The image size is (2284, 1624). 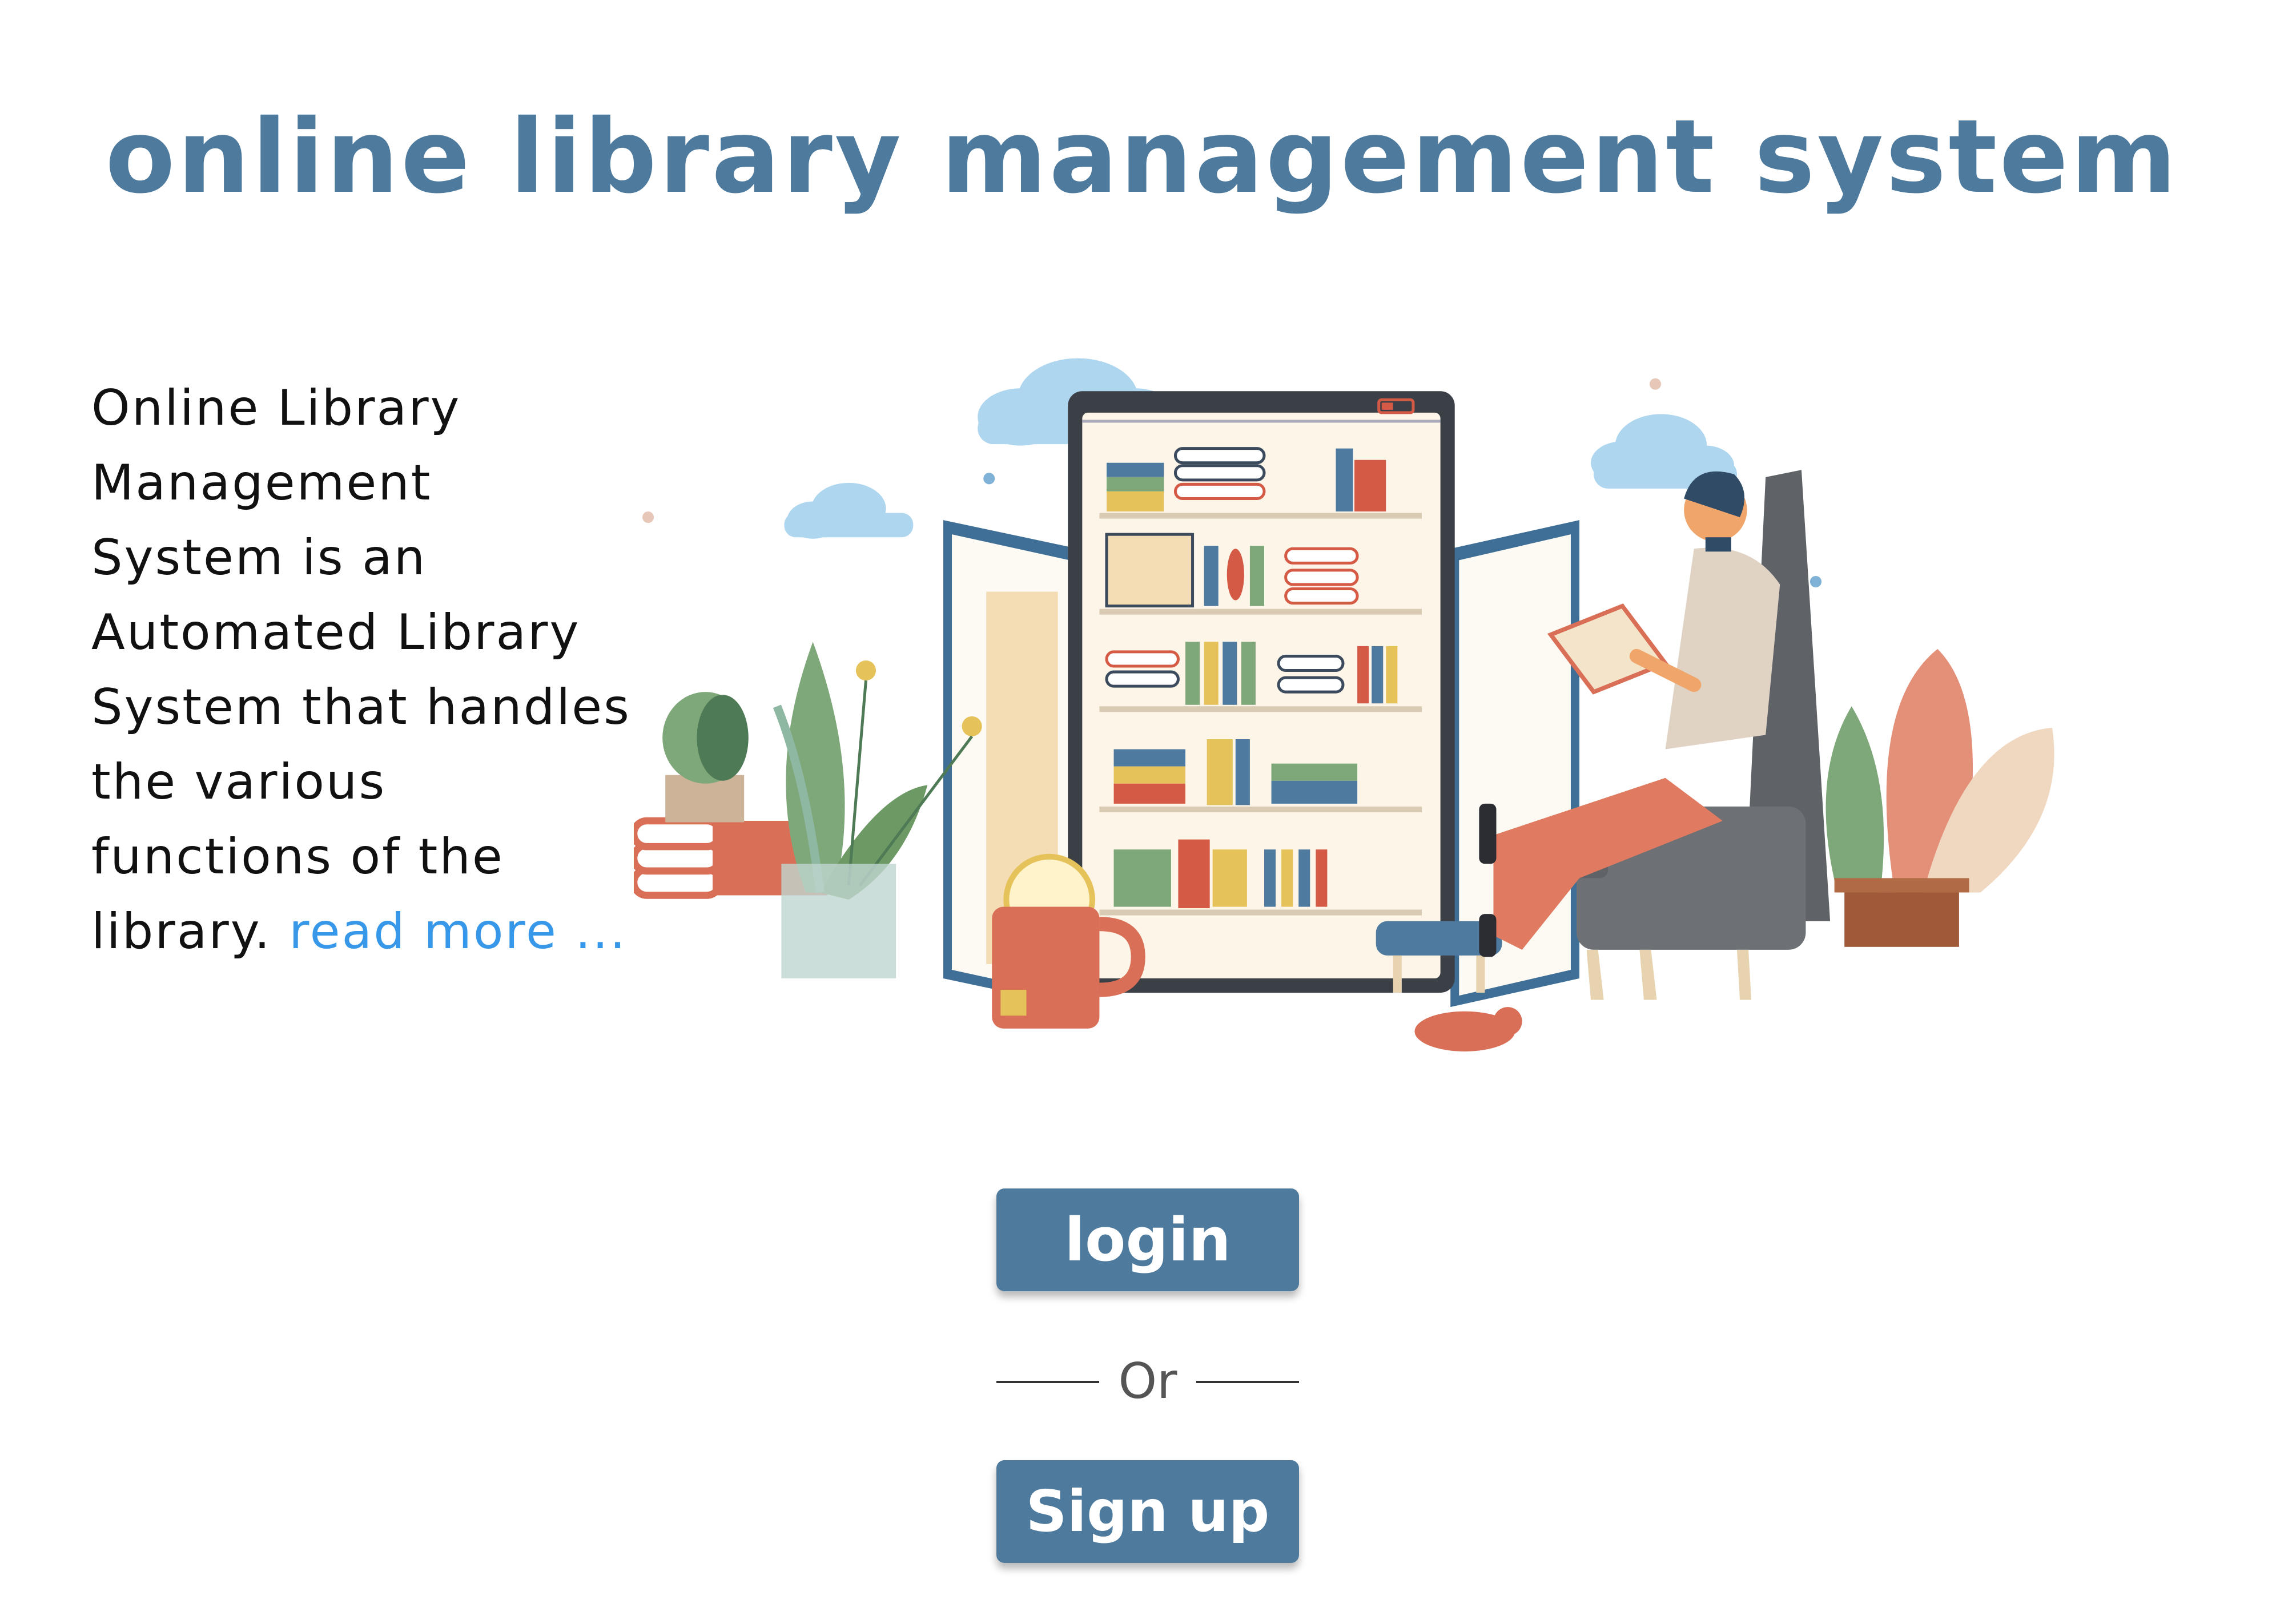 I want to click on divider-label: Or, so click(x=1147, y=1382).